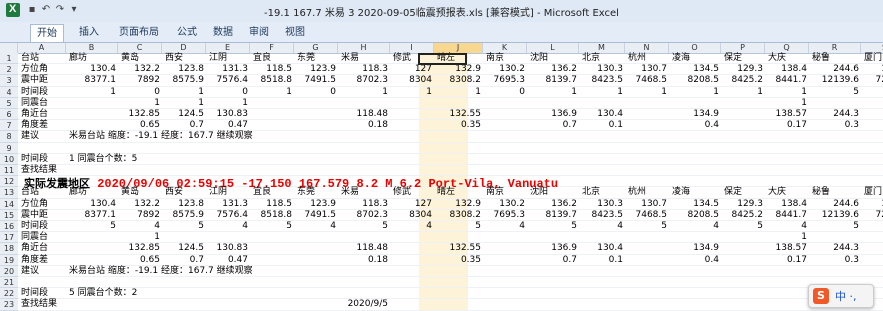 The image size is (883, 311). I want to click on cell-h4: 1, so click(363, 92).